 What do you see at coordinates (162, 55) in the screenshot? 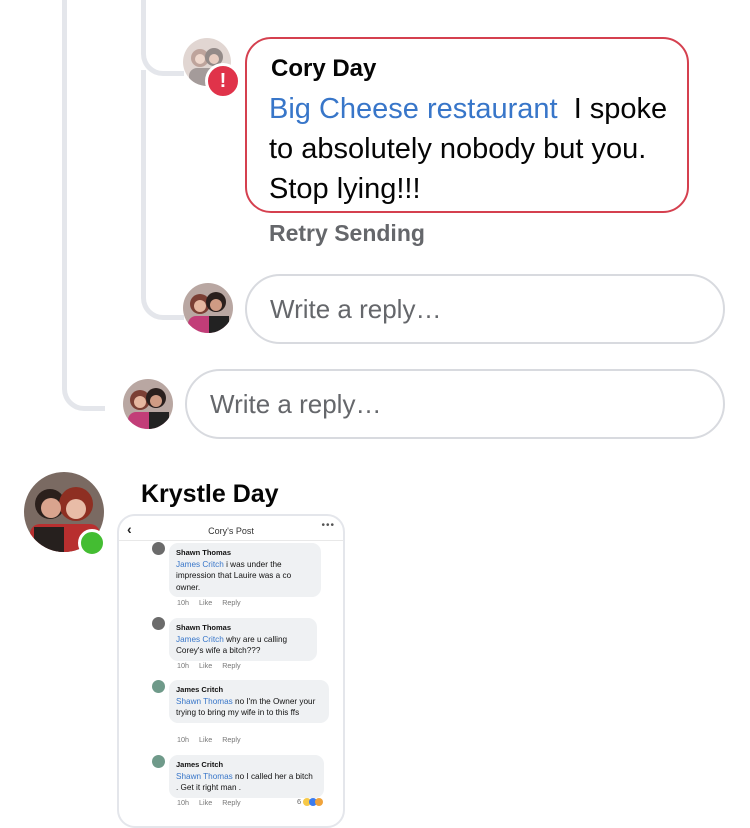
I see `thread-connector-cory` at bounding box center [162, 55].